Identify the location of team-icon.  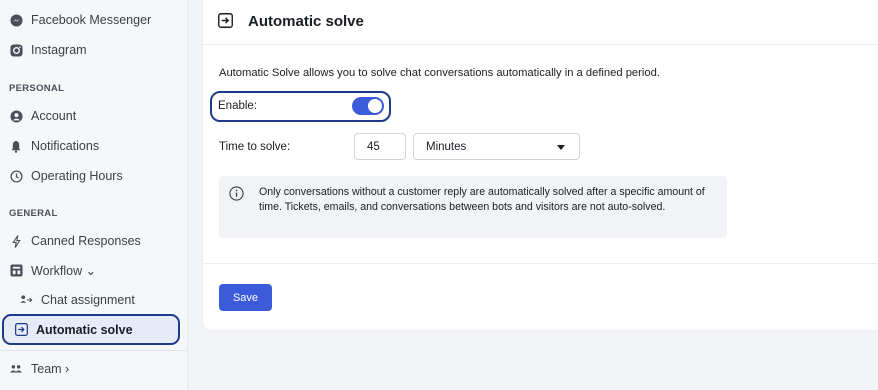
(16, 369).